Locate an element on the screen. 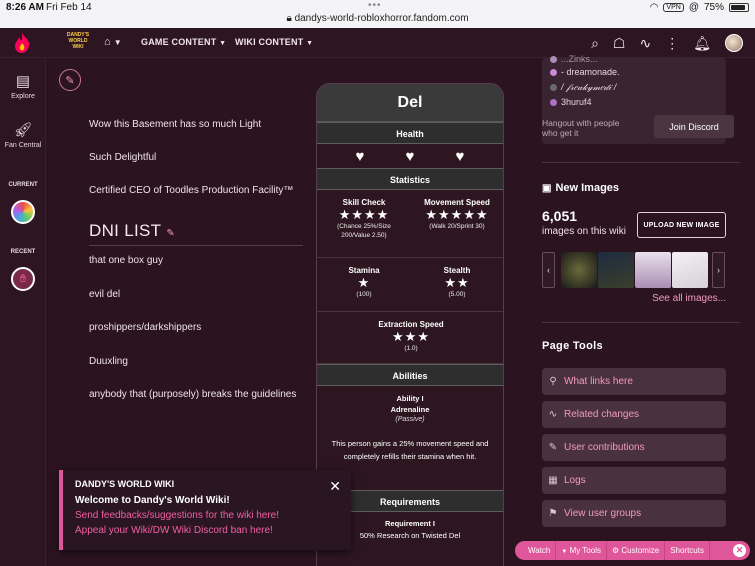 The height and width of the screenshot is (566, 755). my-tools-button: ▼ My Tools is located at coordinates (581, 550).